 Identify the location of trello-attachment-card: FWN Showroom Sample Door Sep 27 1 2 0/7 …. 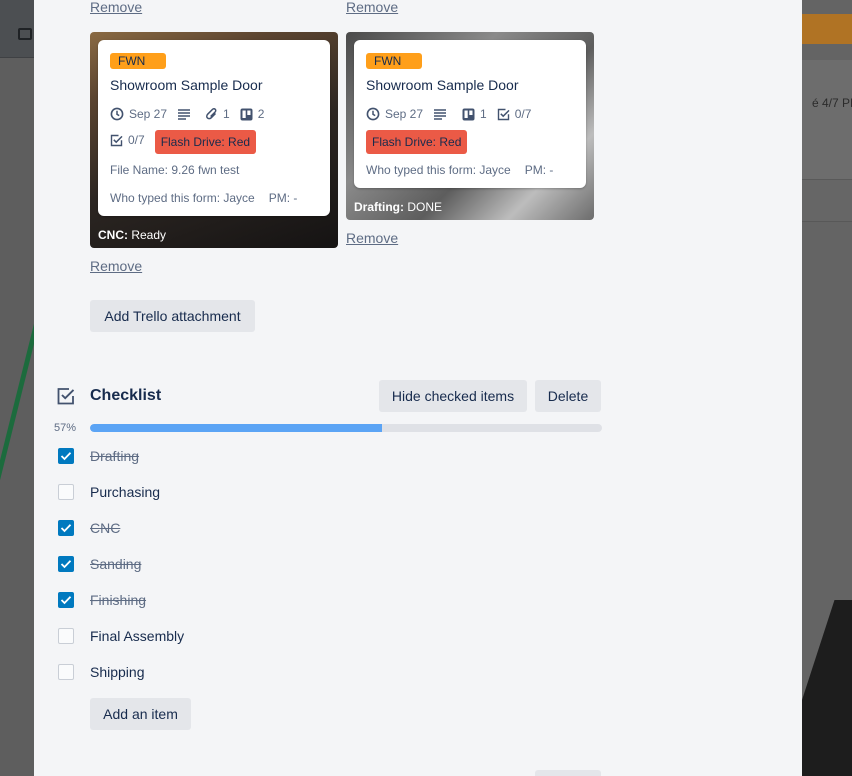
(214, 140).